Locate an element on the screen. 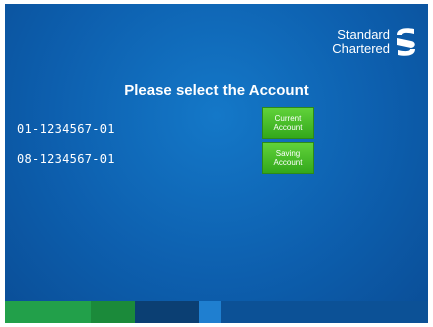  footer-color-bar is located at coordinates (216, 312).